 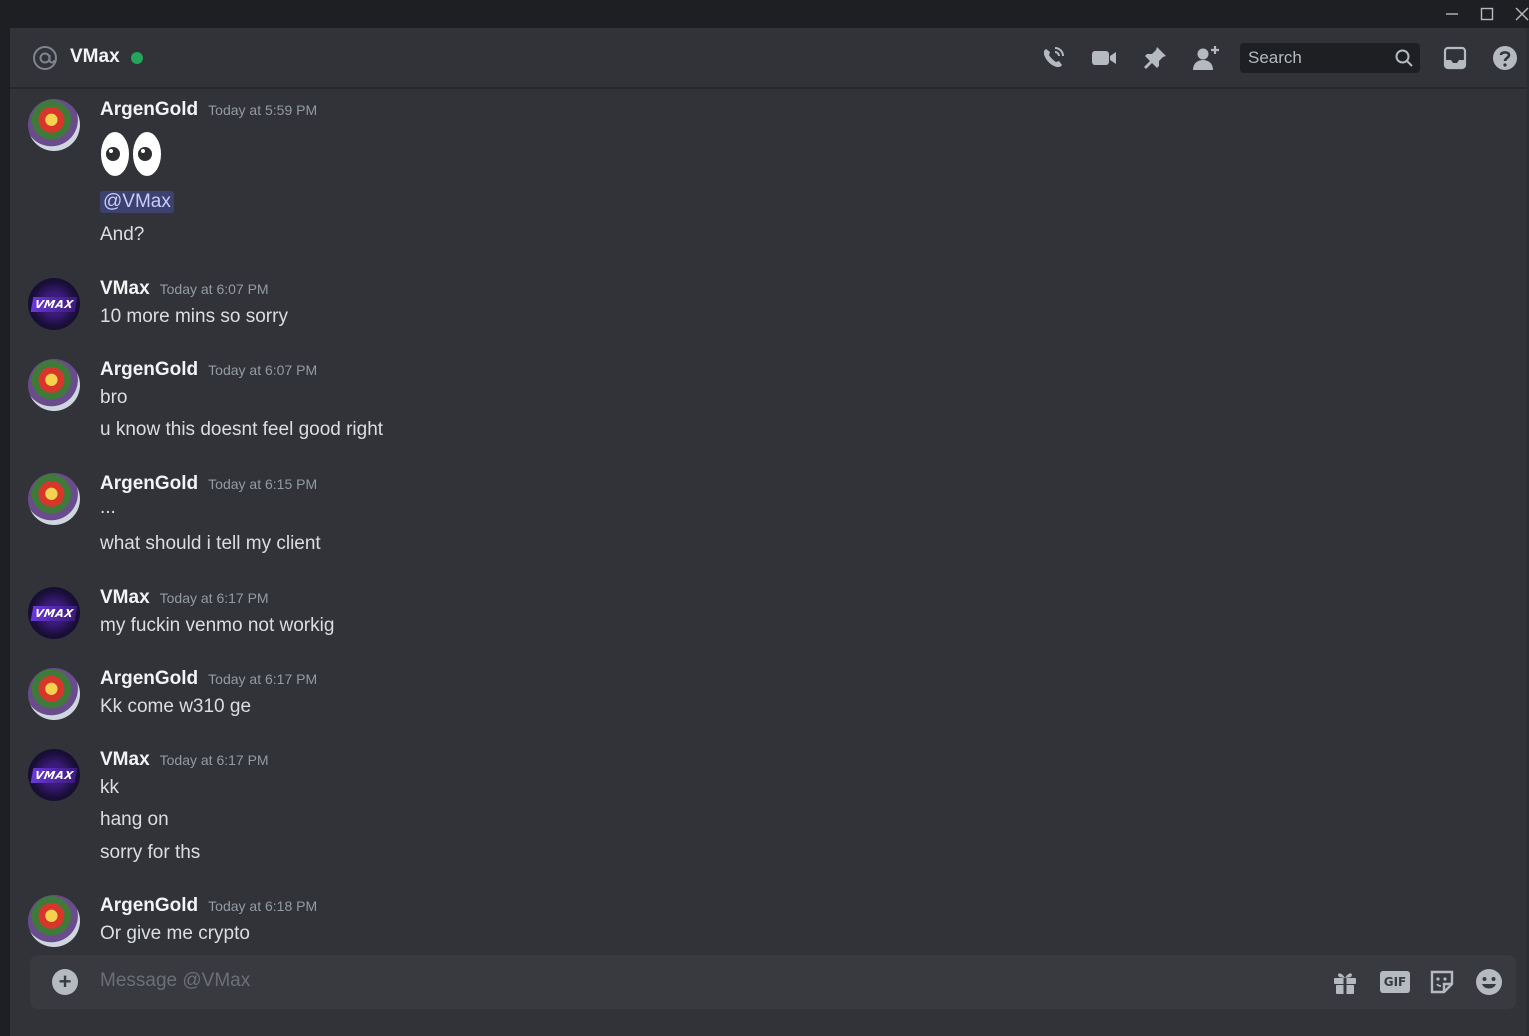 I want to click on gif-icon: GIF, so click(x=1395, y=982).